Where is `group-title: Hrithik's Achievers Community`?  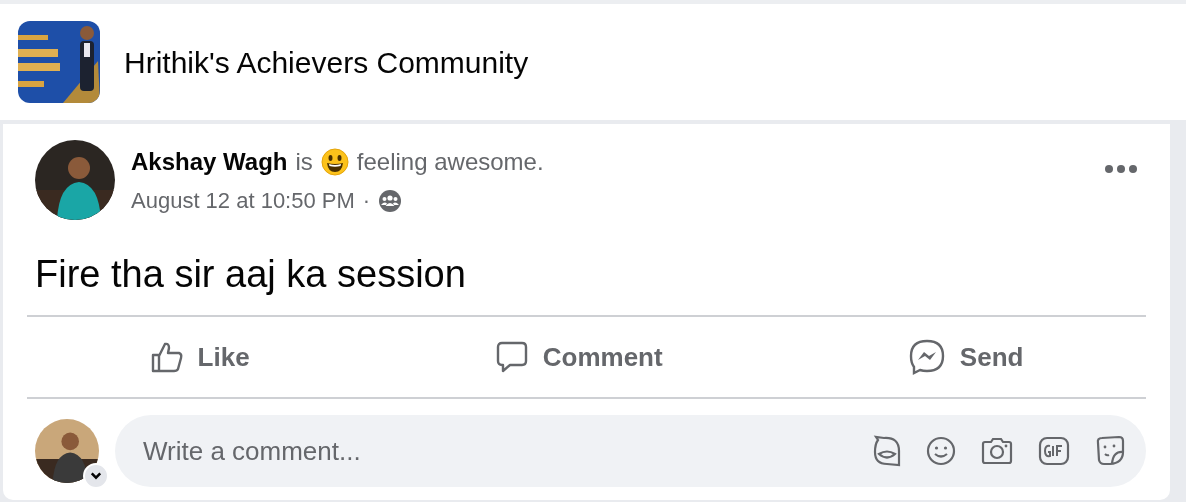 group-title: Hrithik's Achievers Community is located at coordinates (326, 62).